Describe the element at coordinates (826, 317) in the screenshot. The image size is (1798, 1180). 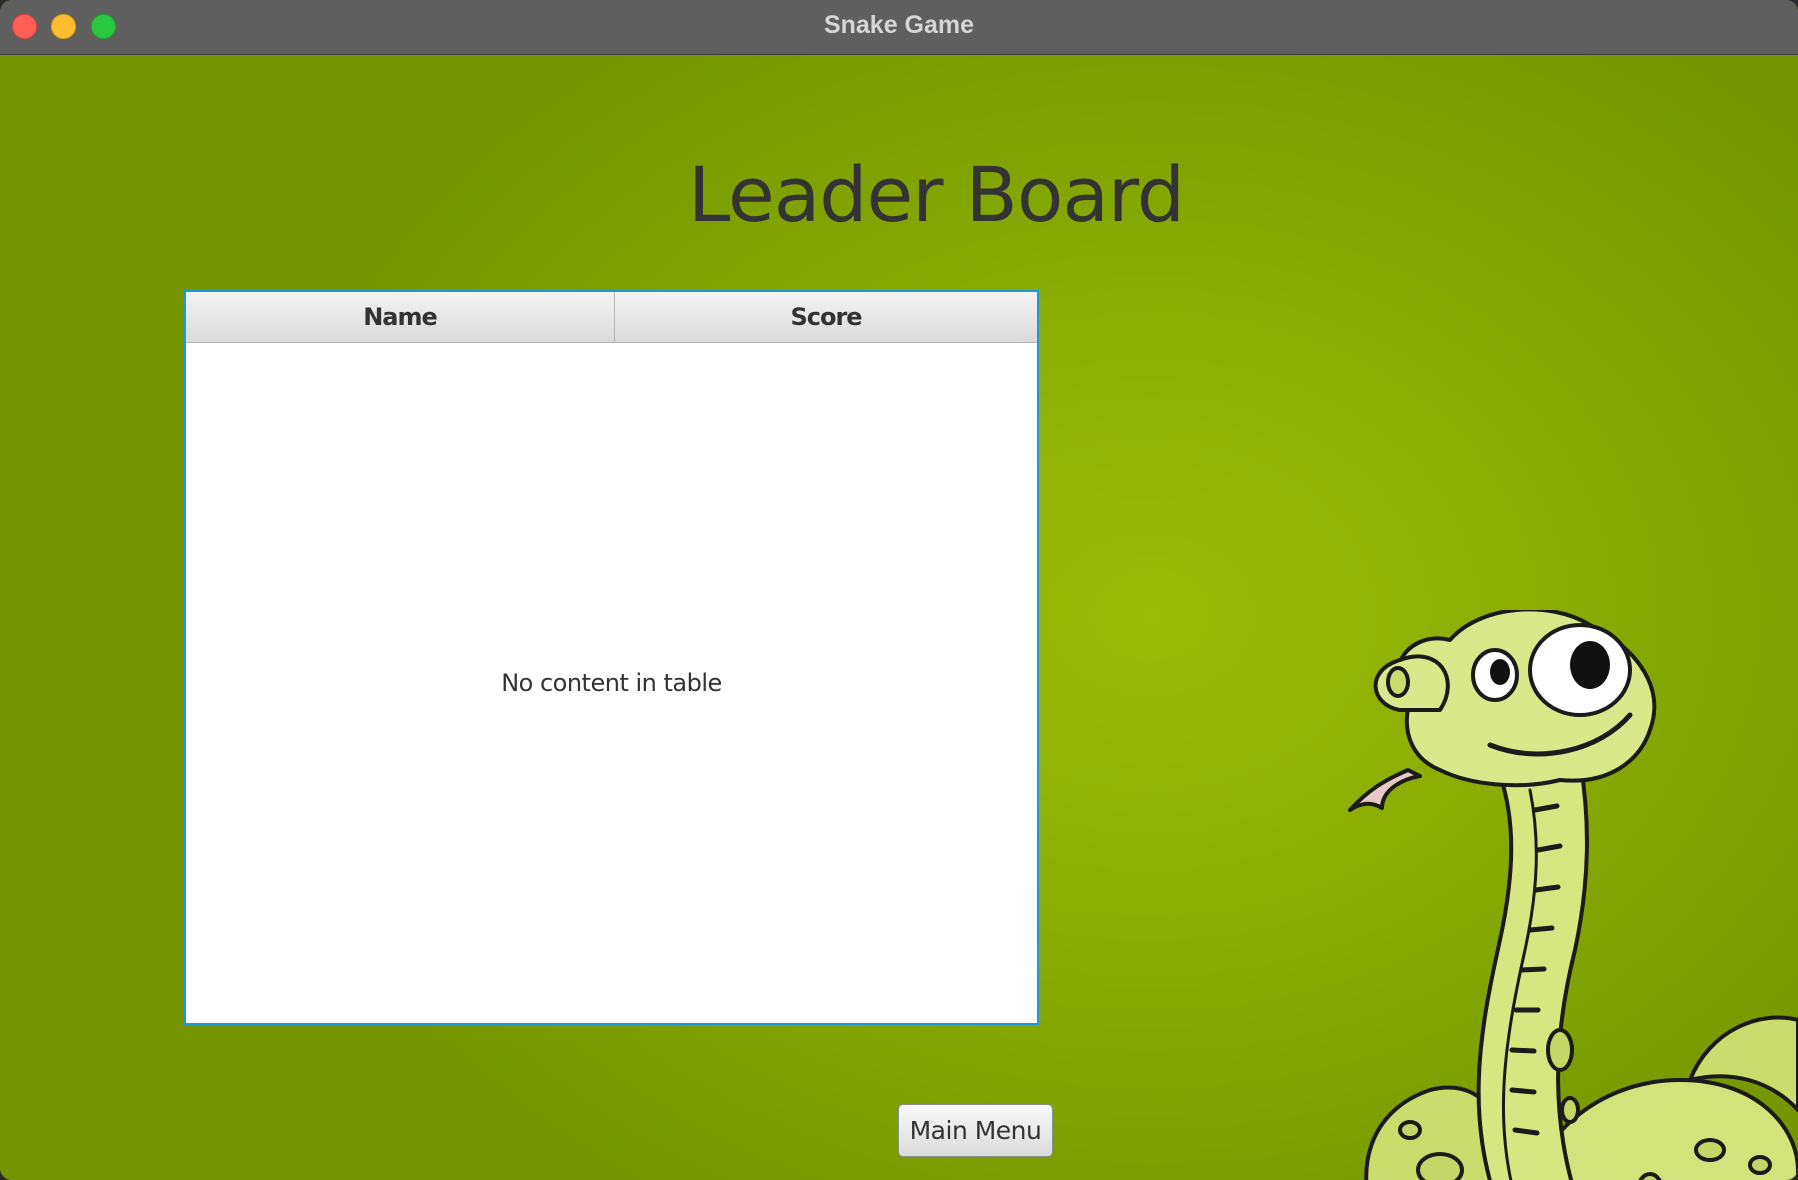
I see `column-header-score: Score` at that location.